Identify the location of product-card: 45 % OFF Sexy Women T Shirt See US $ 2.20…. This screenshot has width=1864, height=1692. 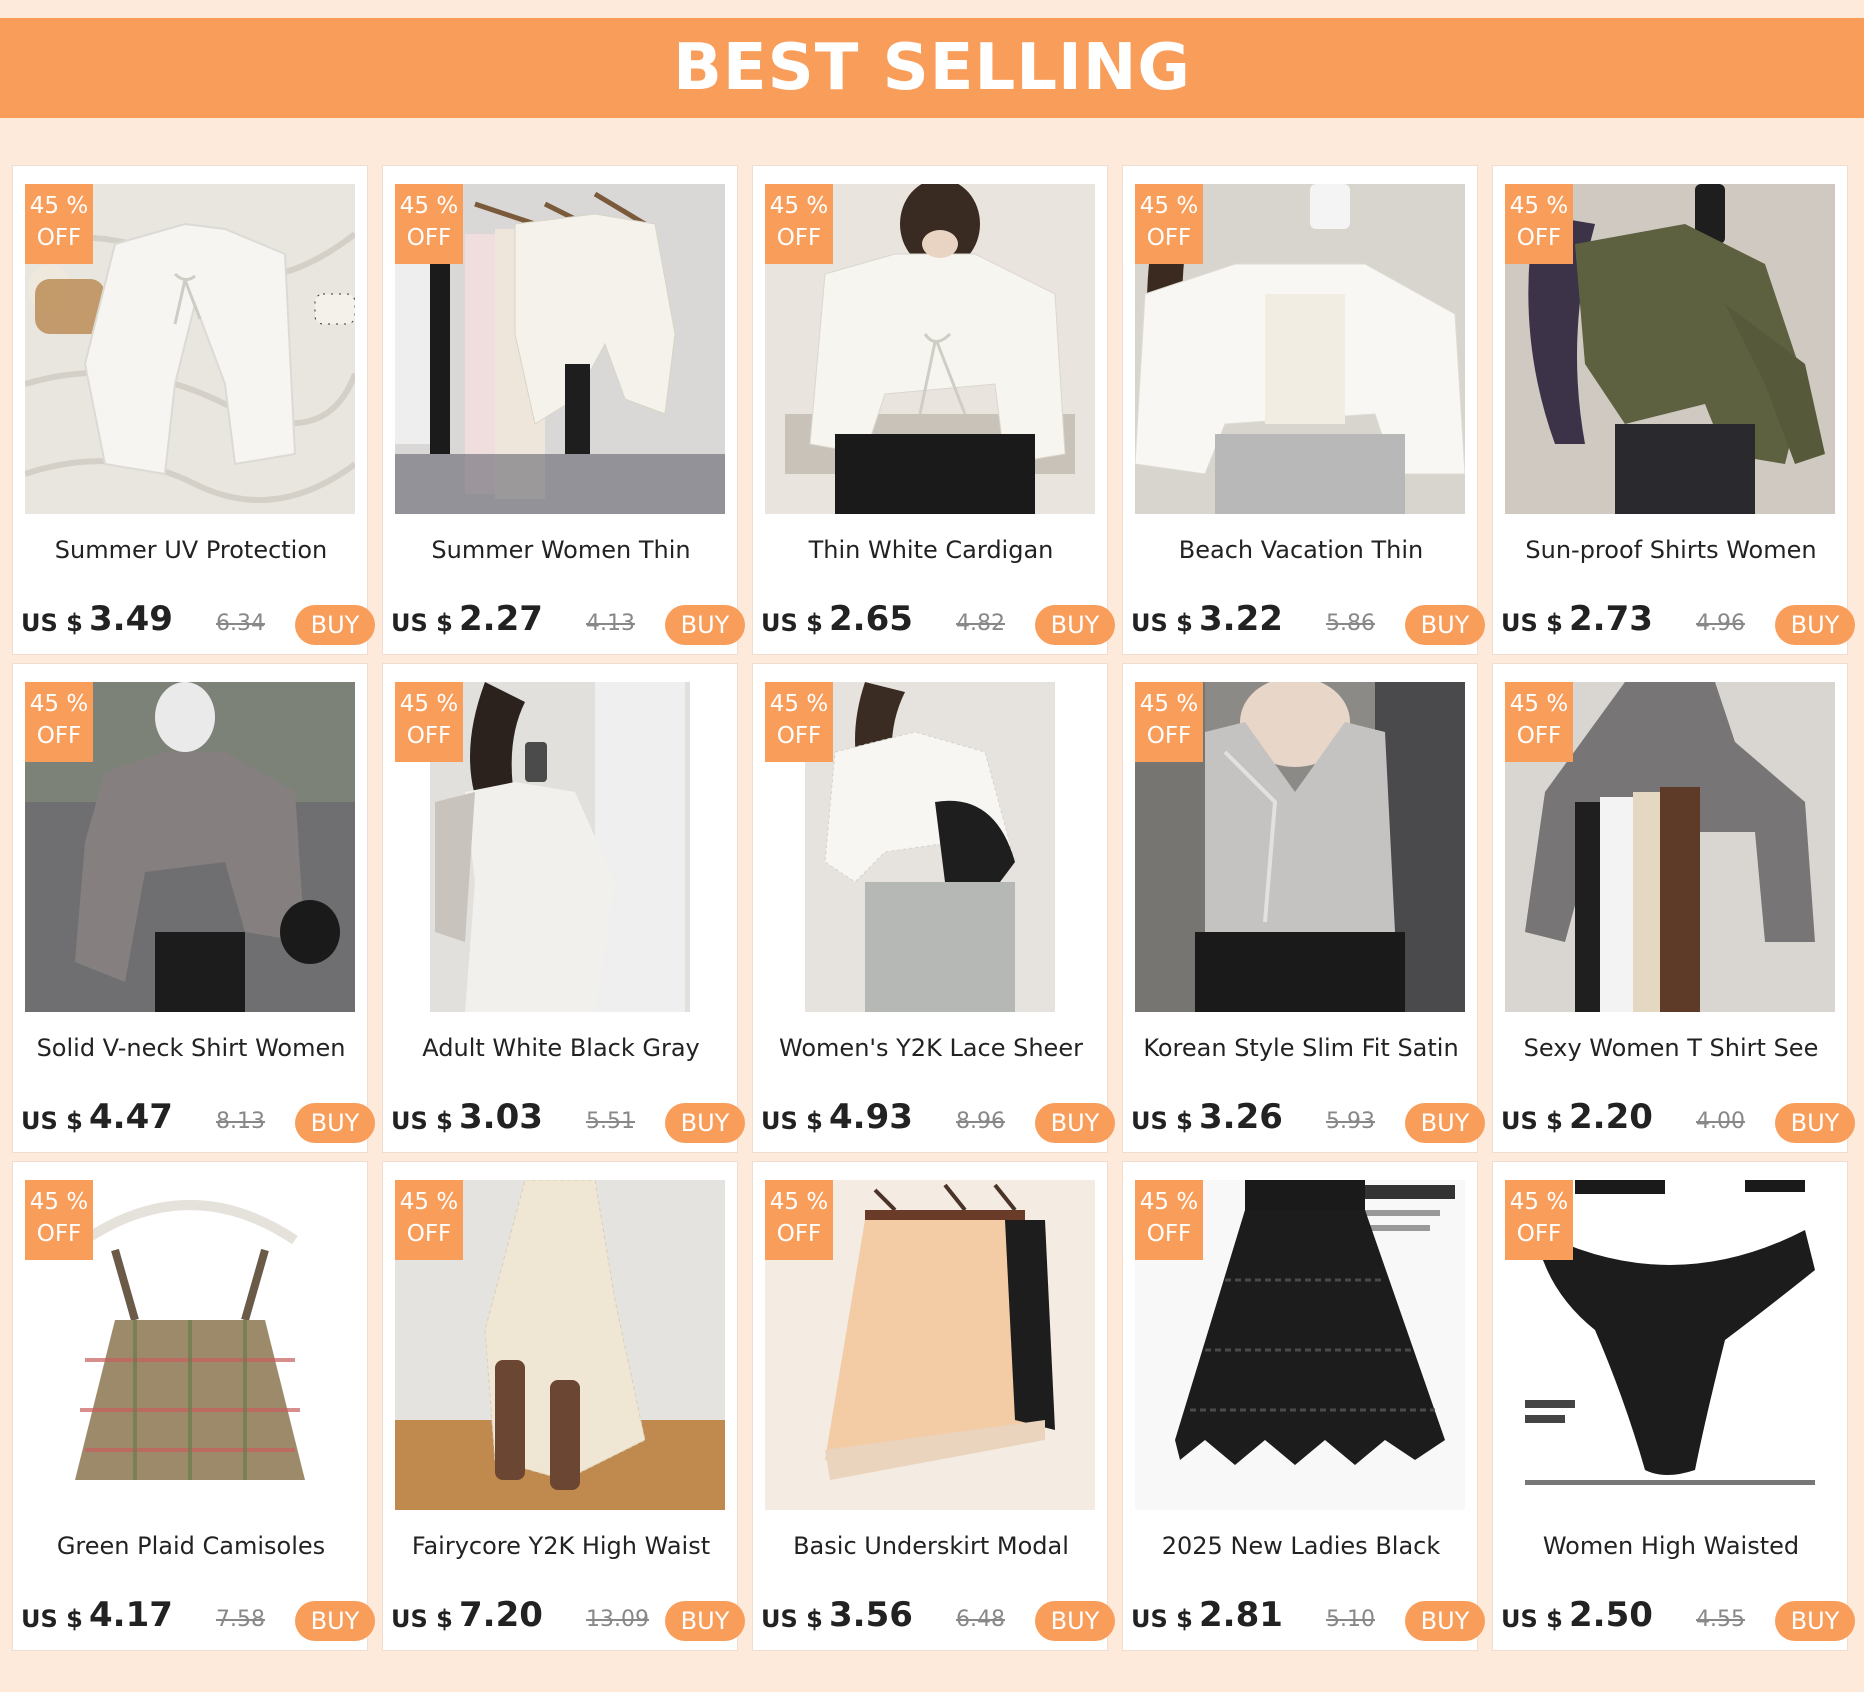
(1673, 908).